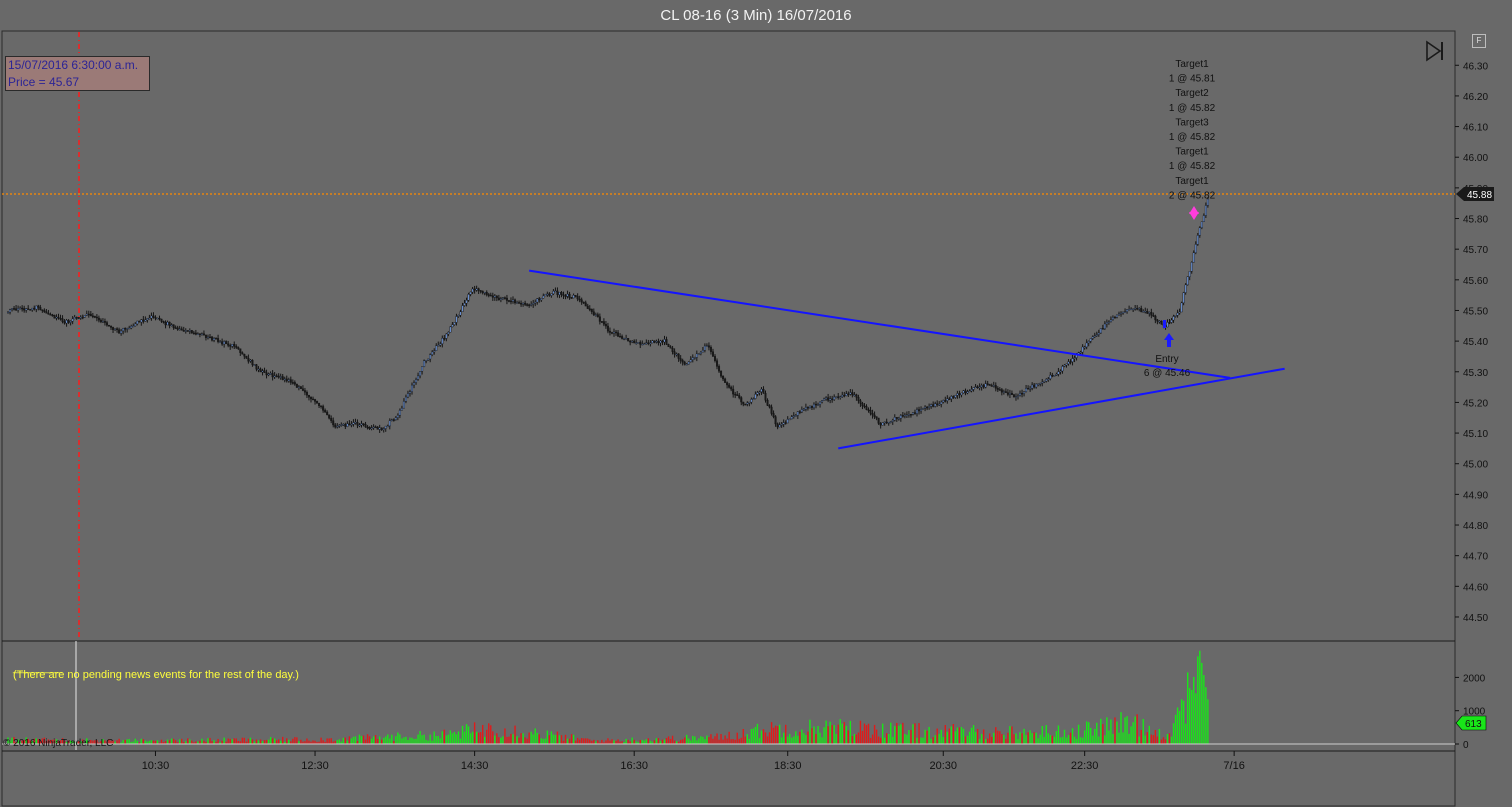  I want to click on skip-forward-icon, so click(1435, 51).